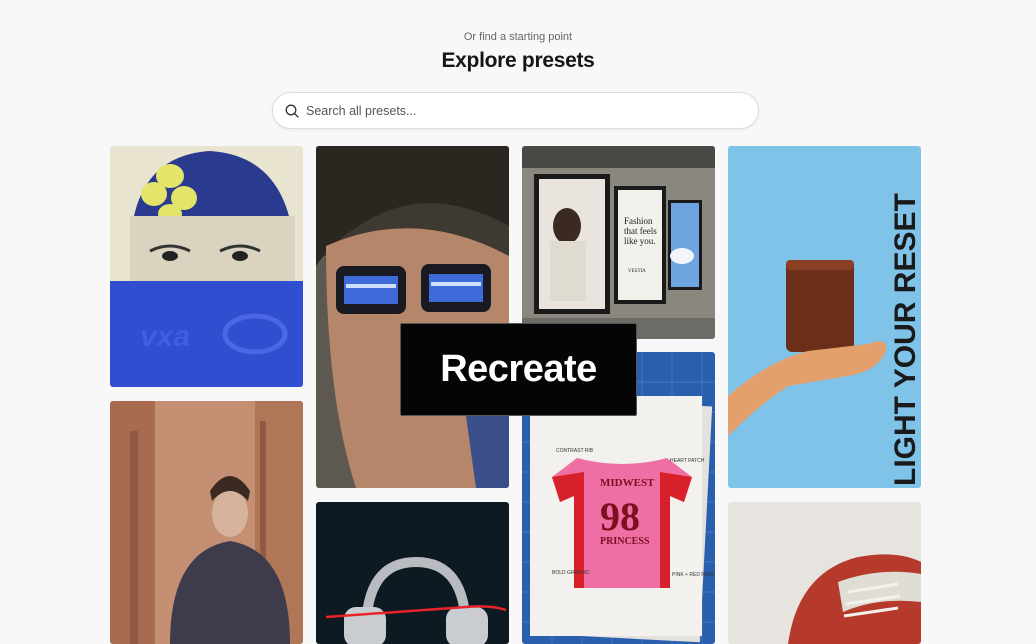 The image size is (1036, 644). I want to click on candle-ad-image: LIGHT YOUR RESET, so click(824, 317).